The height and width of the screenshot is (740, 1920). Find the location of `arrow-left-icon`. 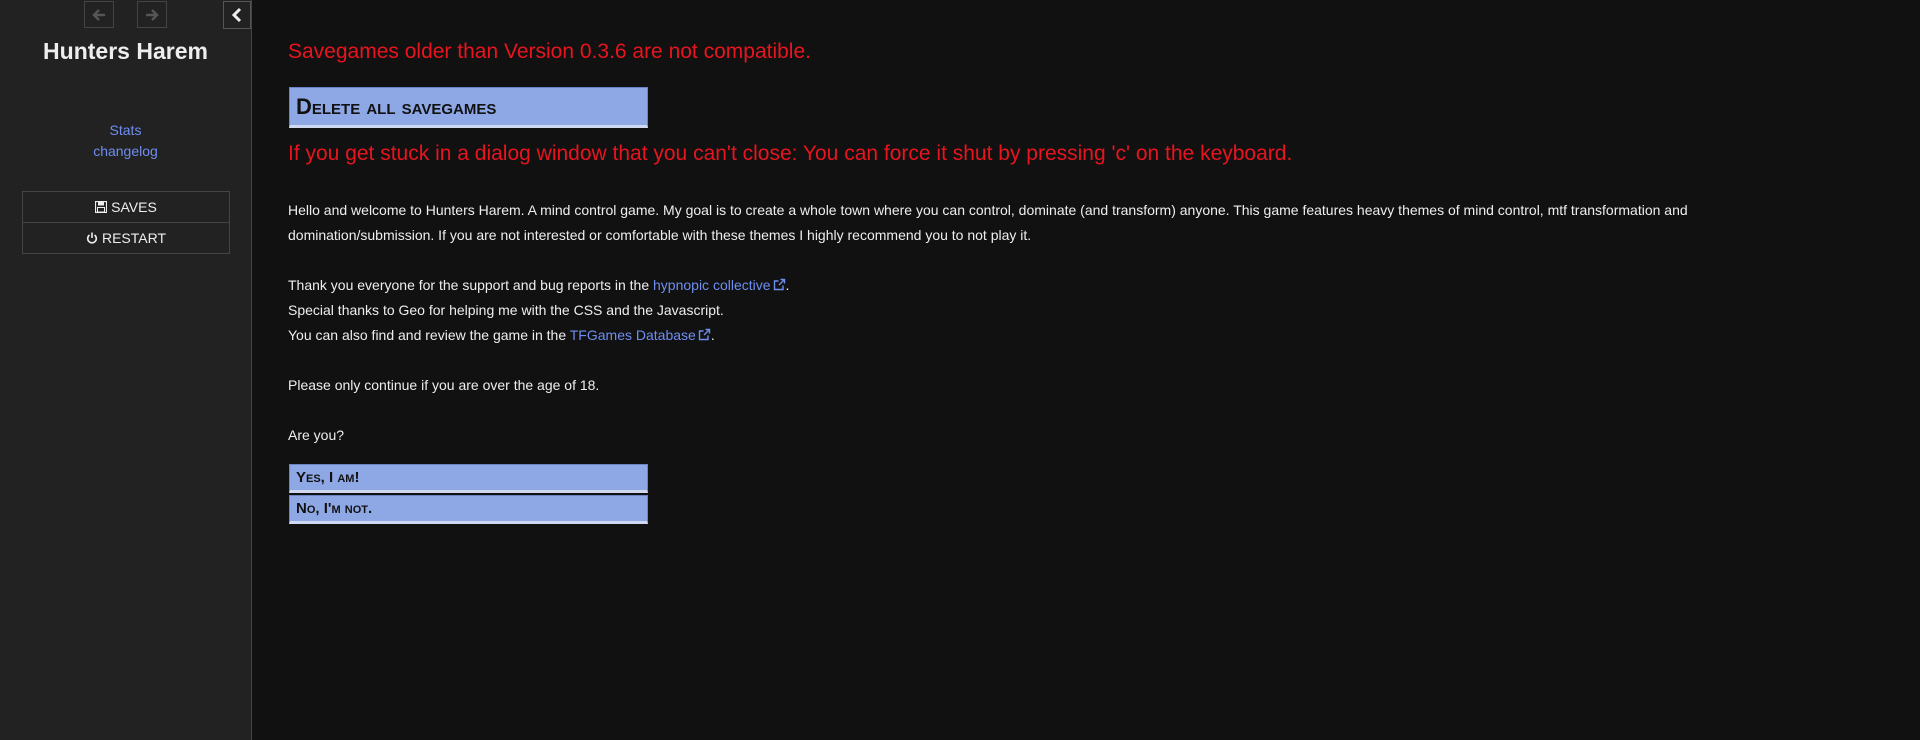

arrow-left-icon is located at coordinates (98, 14).